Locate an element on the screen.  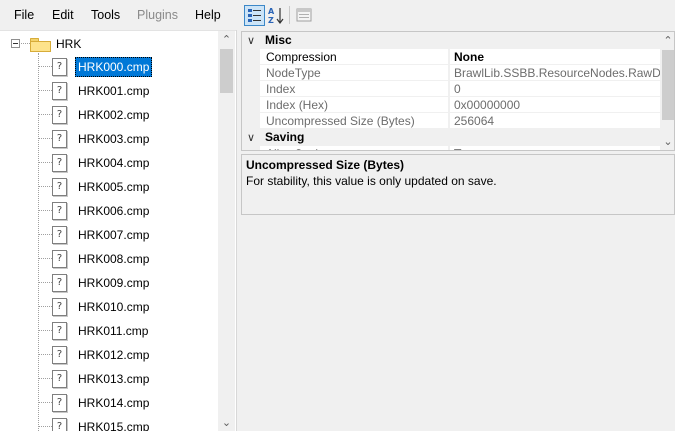
menu-bar: File Edit Tools Plugins Help A Z is located at coordinates (337, 15).